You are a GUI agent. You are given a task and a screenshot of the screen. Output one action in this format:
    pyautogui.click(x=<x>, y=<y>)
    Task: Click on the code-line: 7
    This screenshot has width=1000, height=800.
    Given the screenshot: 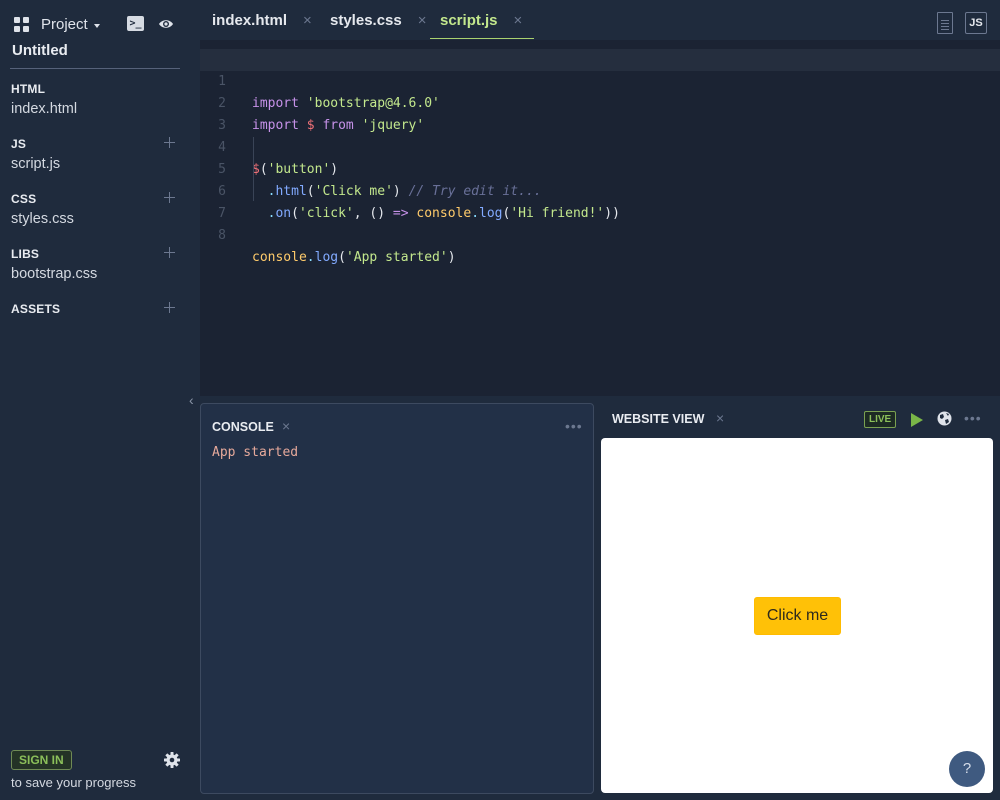 What is the action you would take?
    pyautogui.click(x=600, y=201)
    